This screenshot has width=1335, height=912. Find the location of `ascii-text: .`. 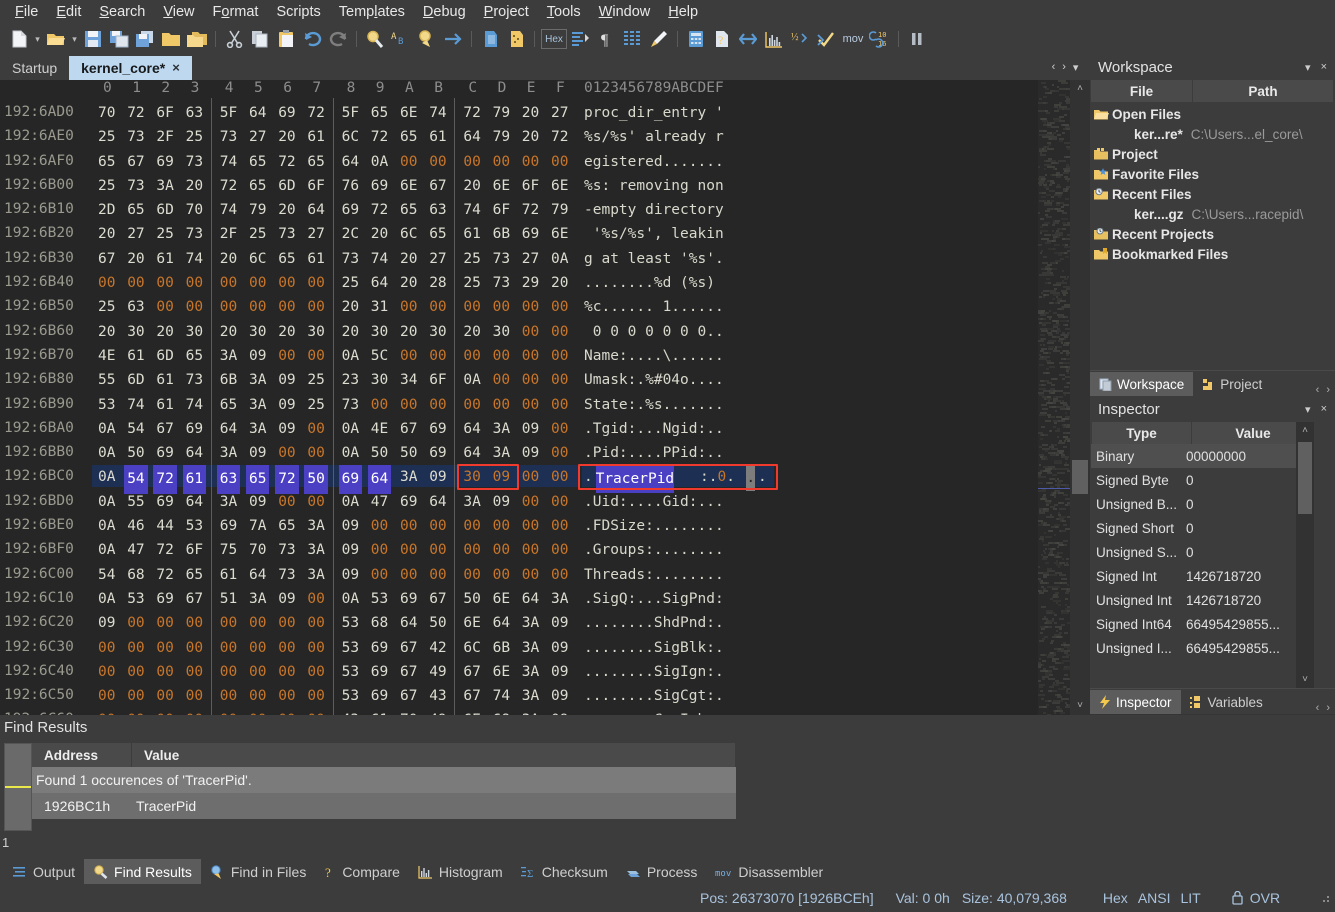

ascii-text: . is located at coordinates (588, 477).